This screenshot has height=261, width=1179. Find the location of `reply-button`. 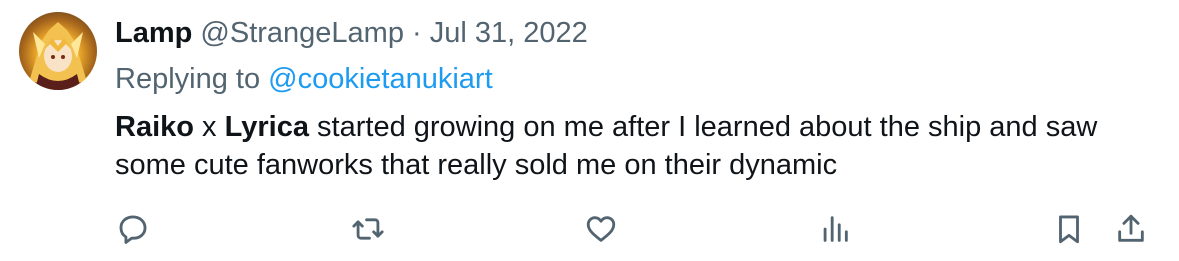

reply-button is located at coordinates (133, 229).